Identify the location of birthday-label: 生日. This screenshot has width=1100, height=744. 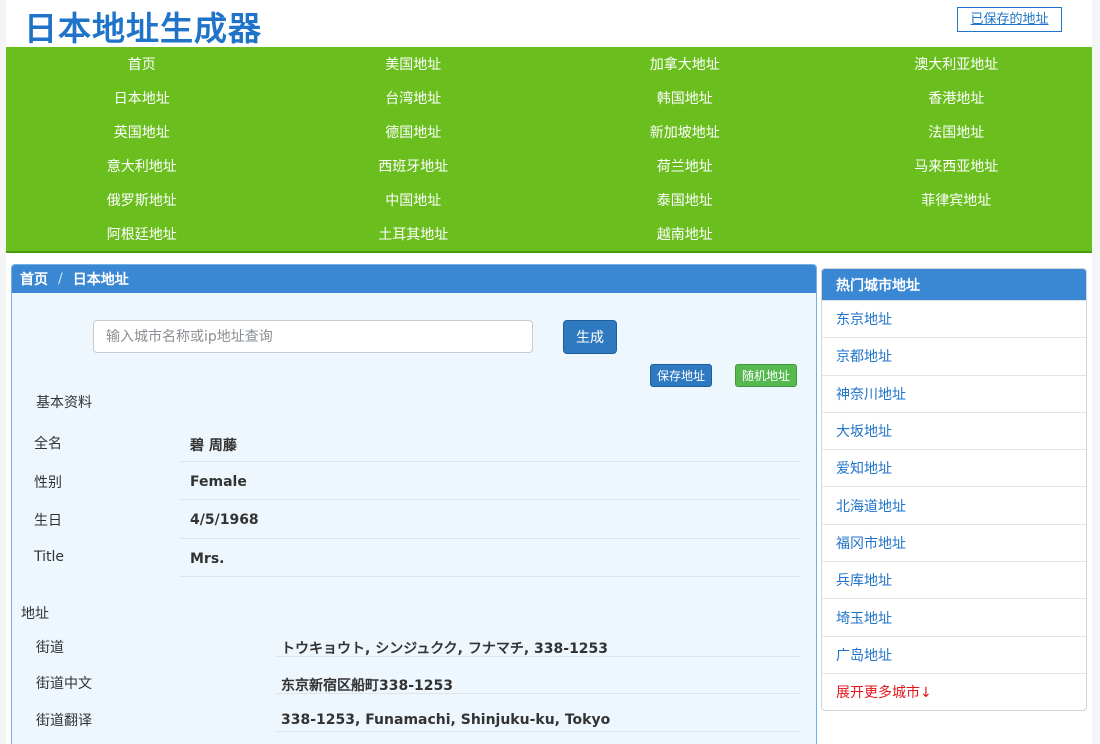
(48, 521).